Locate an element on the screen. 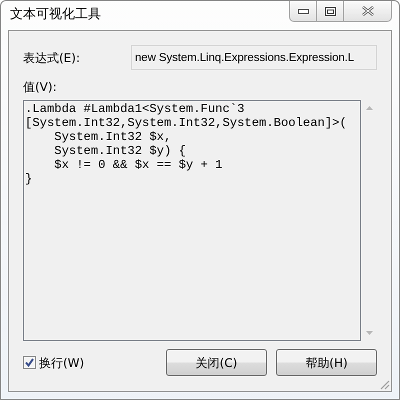 The height and width of the screenshot is (400, 400). expression-field: new System.Linq.Expressions.Expression.L is located at coordinates (254, 57).